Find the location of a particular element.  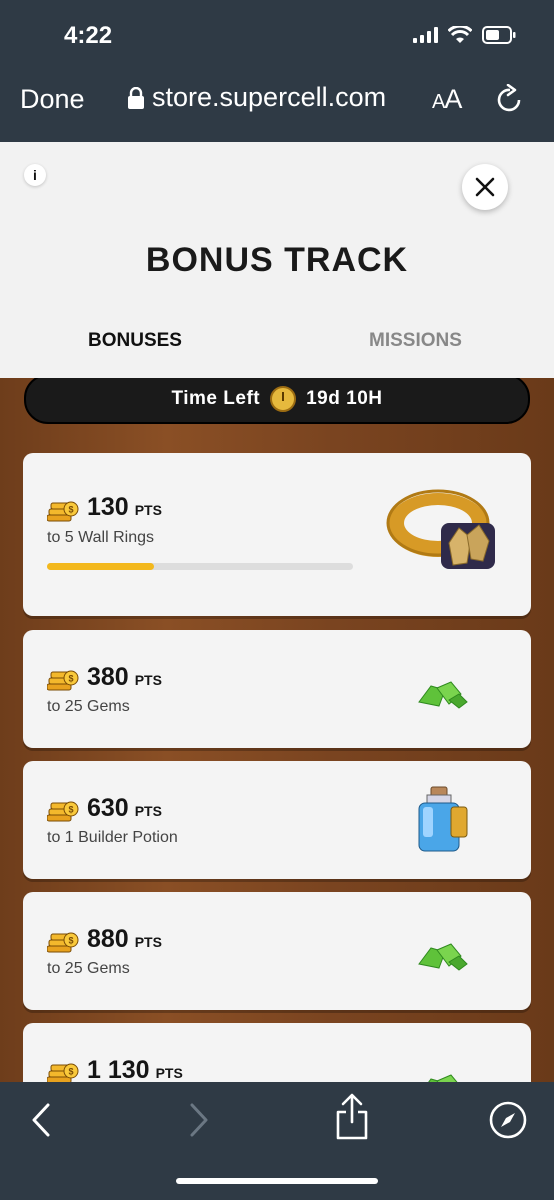

reward-text: to 5 Wall Rings is located at coordinates (100, 537).